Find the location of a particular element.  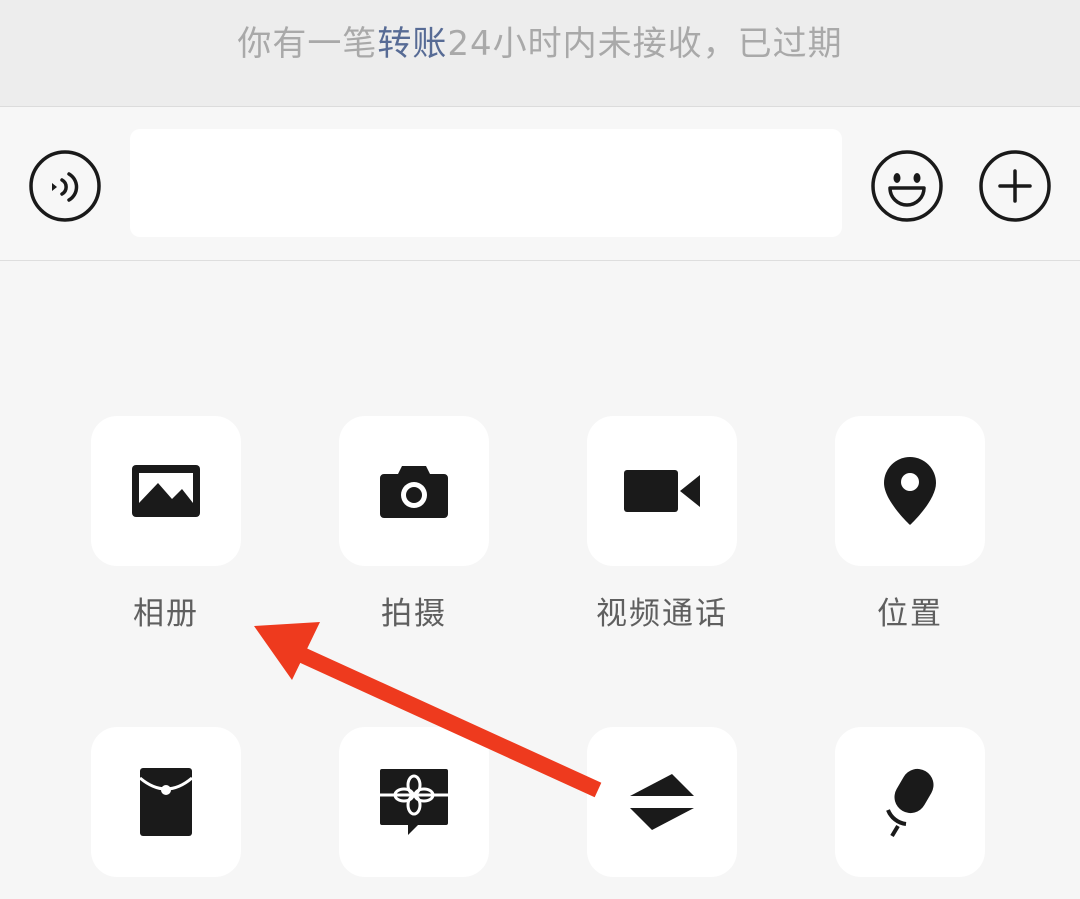

tool-transfer is located at coordinates (662, 813).